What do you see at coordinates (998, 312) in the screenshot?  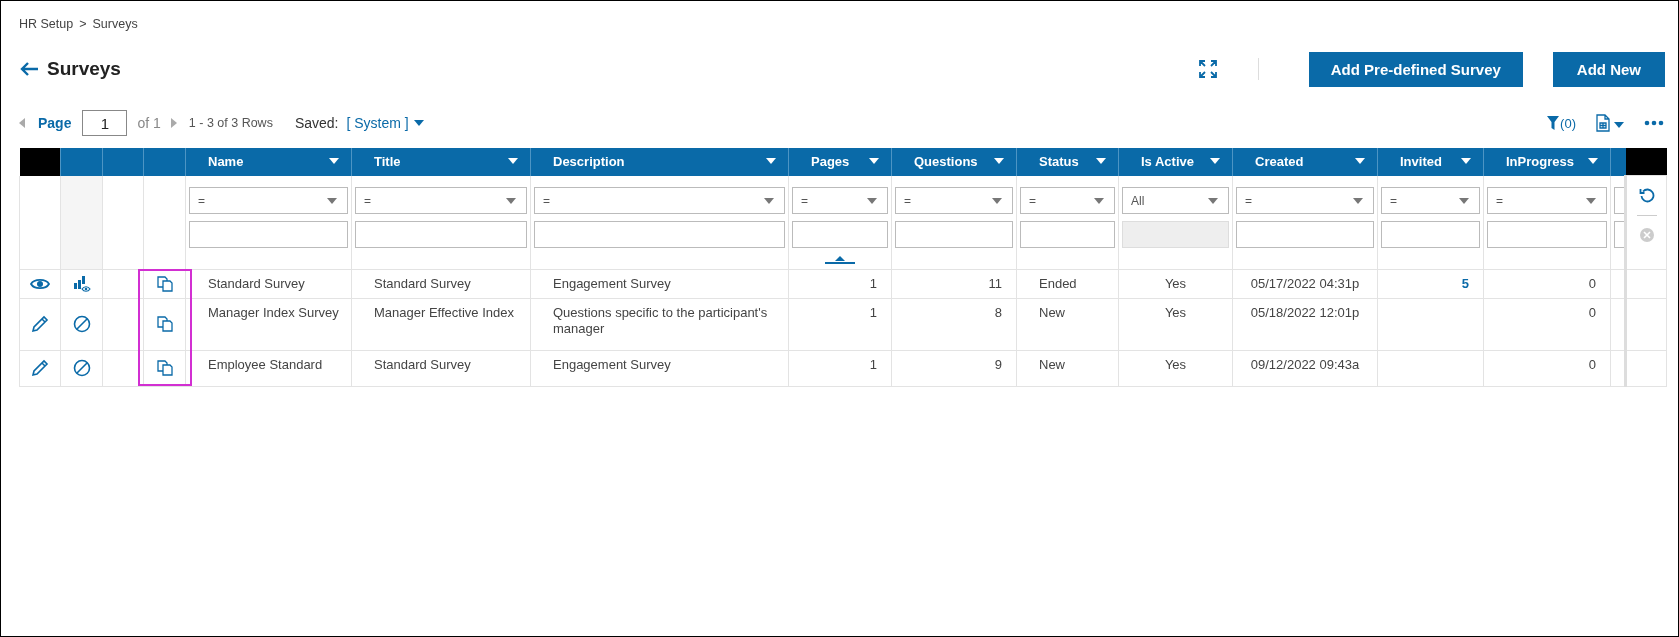 I see `table-cell: 8` at bounding box center [998, 312].